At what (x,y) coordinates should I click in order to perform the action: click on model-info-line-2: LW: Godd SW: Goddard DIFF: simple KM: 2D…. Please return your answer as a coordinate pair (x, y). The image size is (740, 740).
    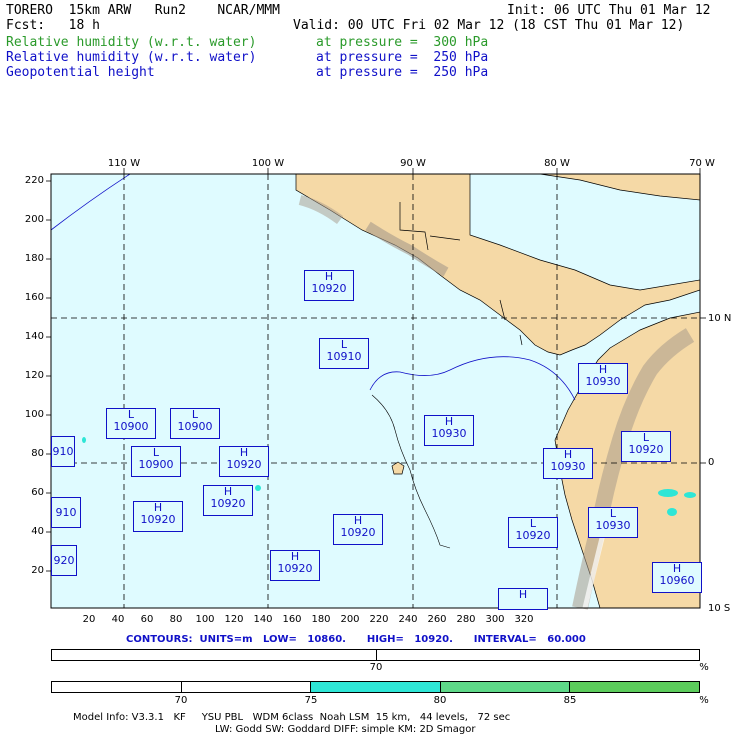
    Looking at the image, I should click on (345, 729).